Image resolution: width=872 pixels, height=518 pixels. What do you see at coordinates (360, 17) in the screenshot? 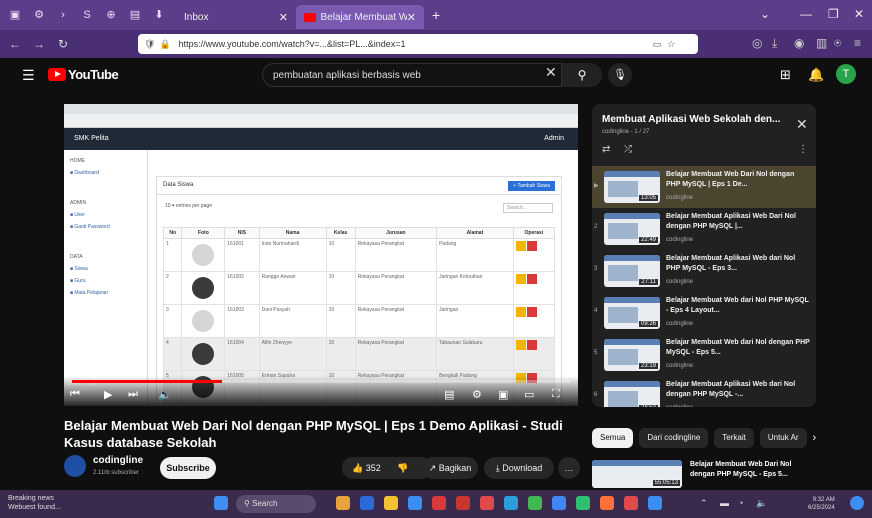
I see `tab-youtube: Belajar Membuat Web Dari N... ✕` at bounding box center [360, 17].